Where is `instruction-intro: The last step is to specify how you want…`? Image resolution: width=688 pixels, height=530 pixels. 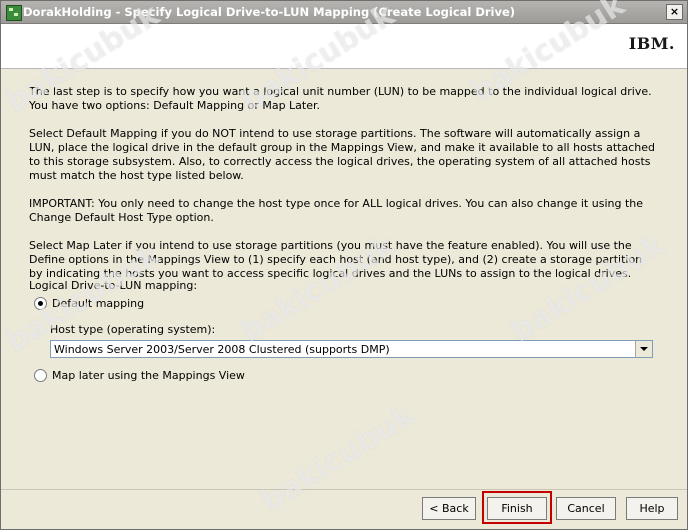
instruction-intro: The last step is to specify how you want… is located at coordinates (340, 98).